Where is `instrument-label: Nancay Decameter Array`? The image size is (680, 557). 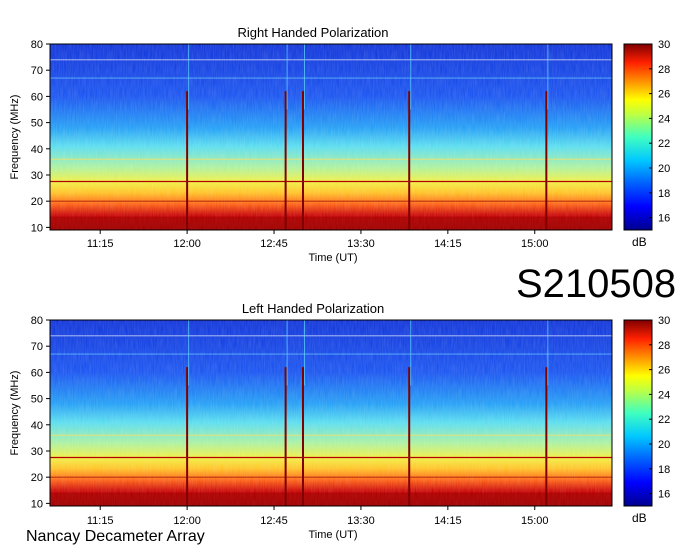
instrument-label: Nancay Decameter Array is located at coordinates (115, 536).